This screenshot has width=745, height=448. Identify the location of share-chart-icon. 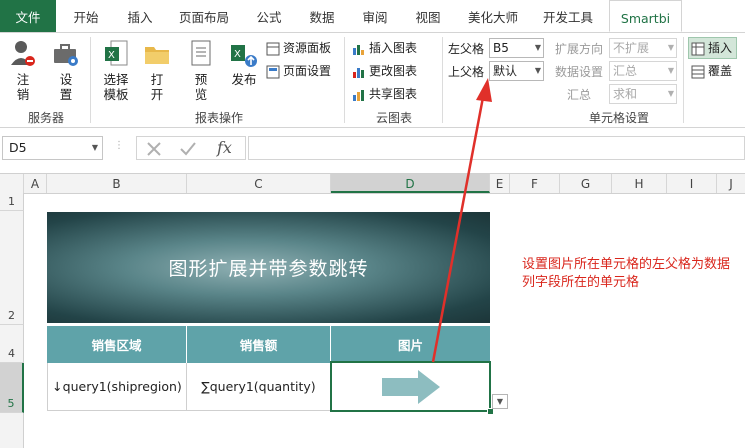
(358, 95).